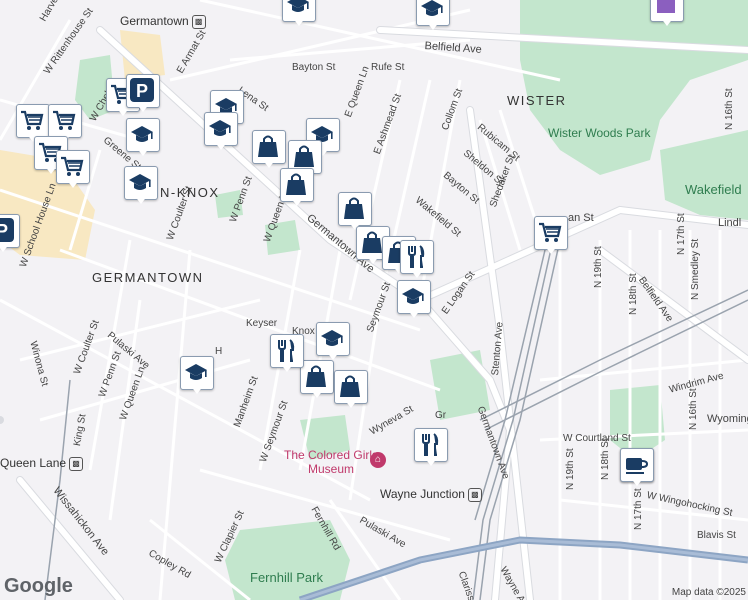  What do you see at coordinates (713, 189) in the screenshot?
I see `park-label: Wakefield` at bounding box center [713, 189].